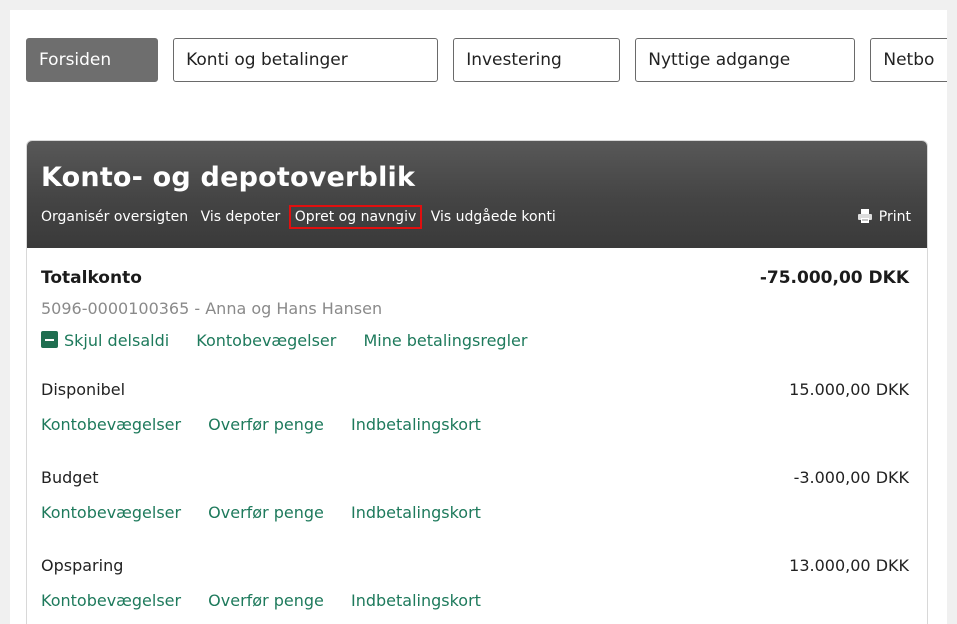  Describe the element at coordinates (745, 60) in the screenshot. I see `tab-nyttige-adgange: Nyttige adgange` at that location.